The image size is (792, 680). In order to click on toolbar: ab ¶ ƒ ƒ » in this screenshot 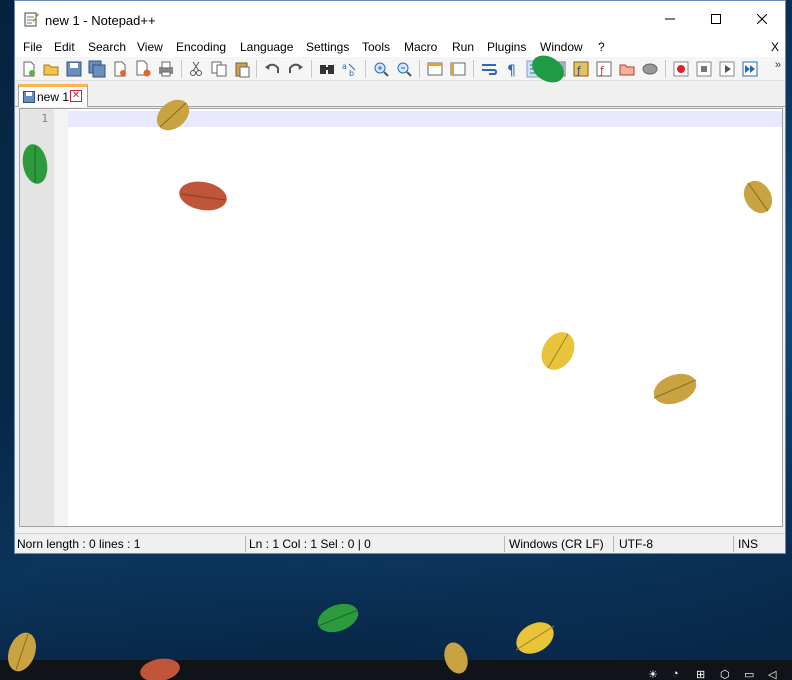, I will do `click(400, 69)`.